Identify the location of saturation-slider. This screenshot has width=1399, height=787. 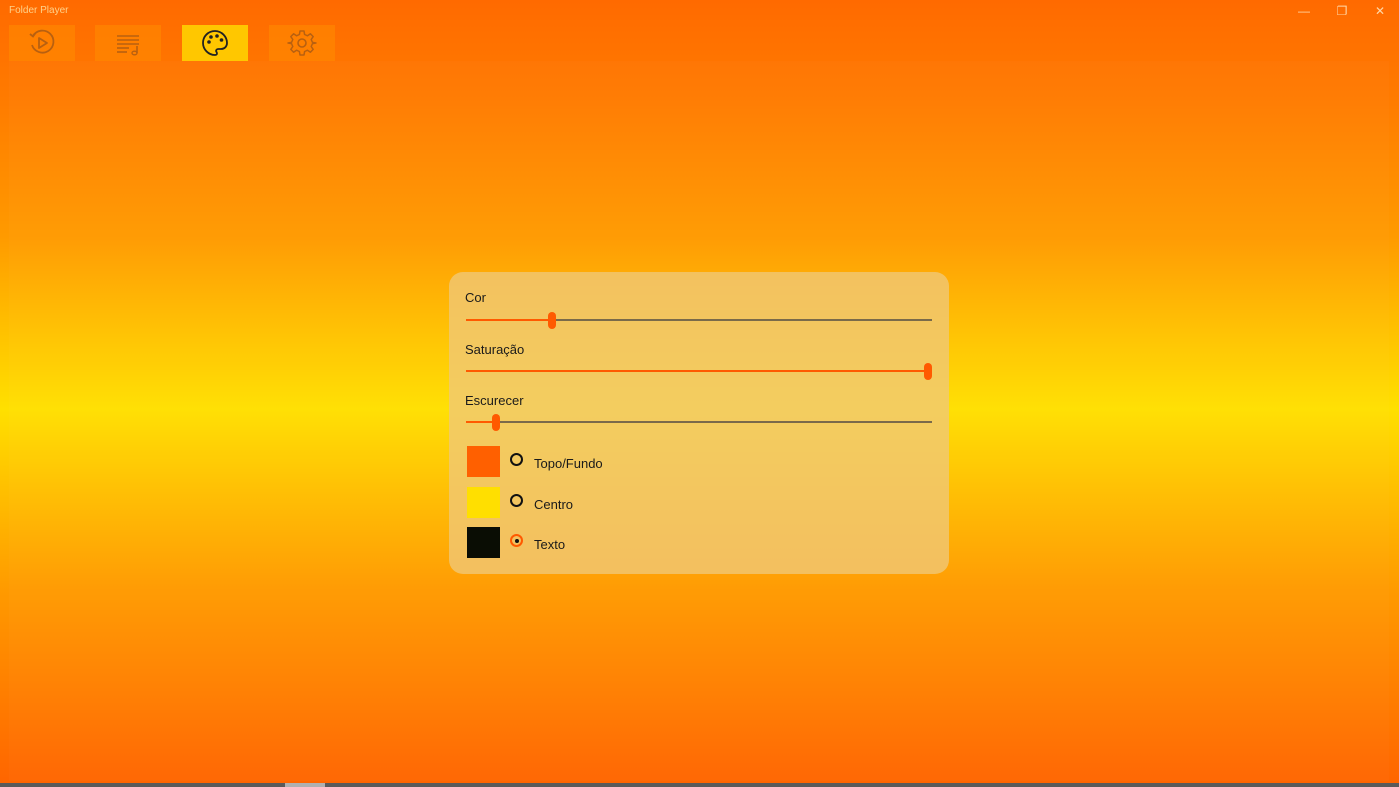
(699, 371).